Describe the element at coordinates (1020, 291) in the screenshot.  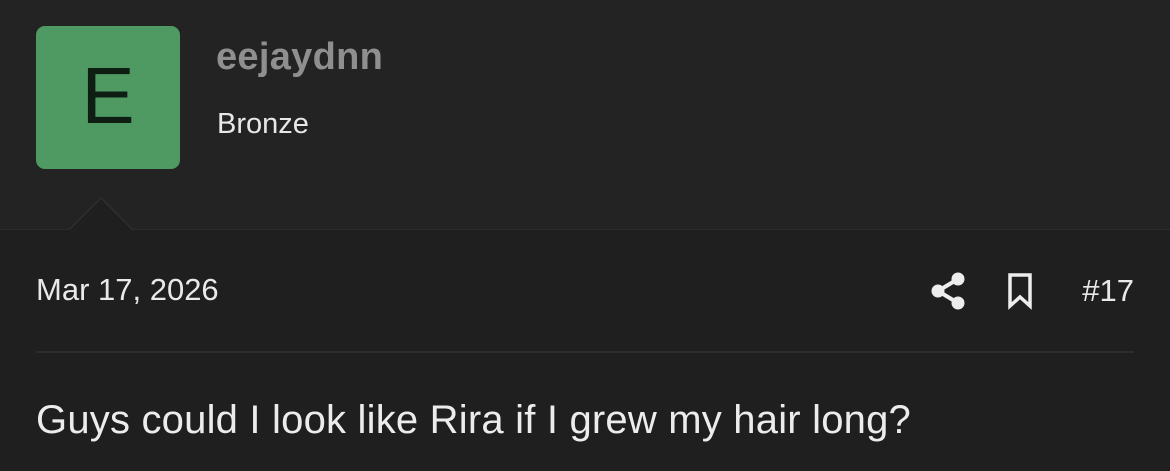
I see `bookmark-icon` at that location.